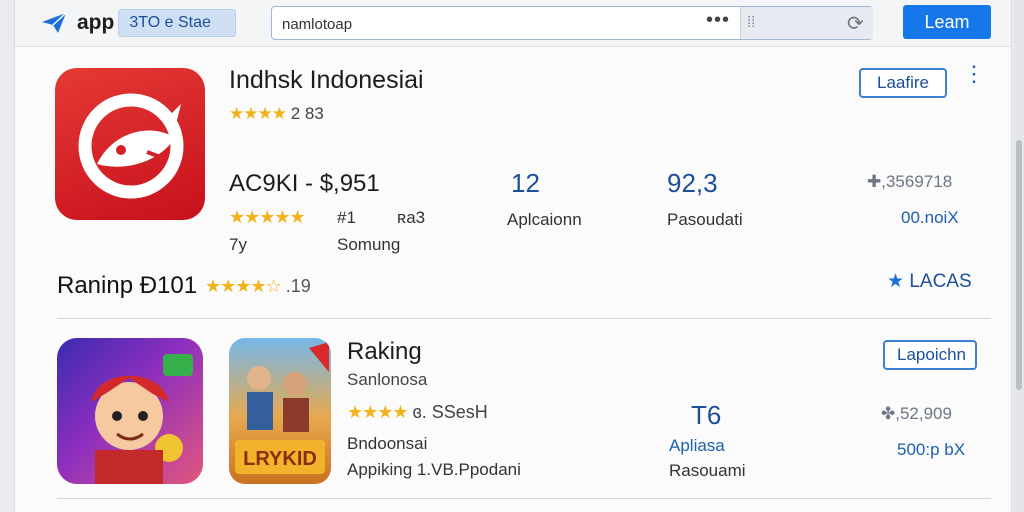 The height and width of the screenshot is (512, 1024). I want to click on search-bar: ••• ⁞⁞ ⟳, so click(572, 23).